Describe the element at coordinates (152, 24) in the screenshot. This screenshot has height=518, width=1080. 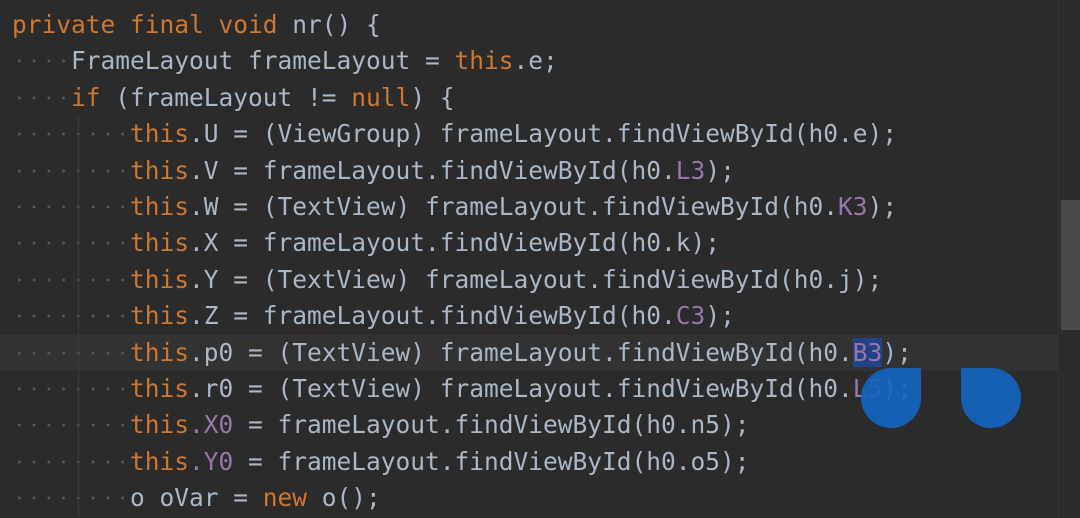
I see `keyword-token: private final void` at that location.